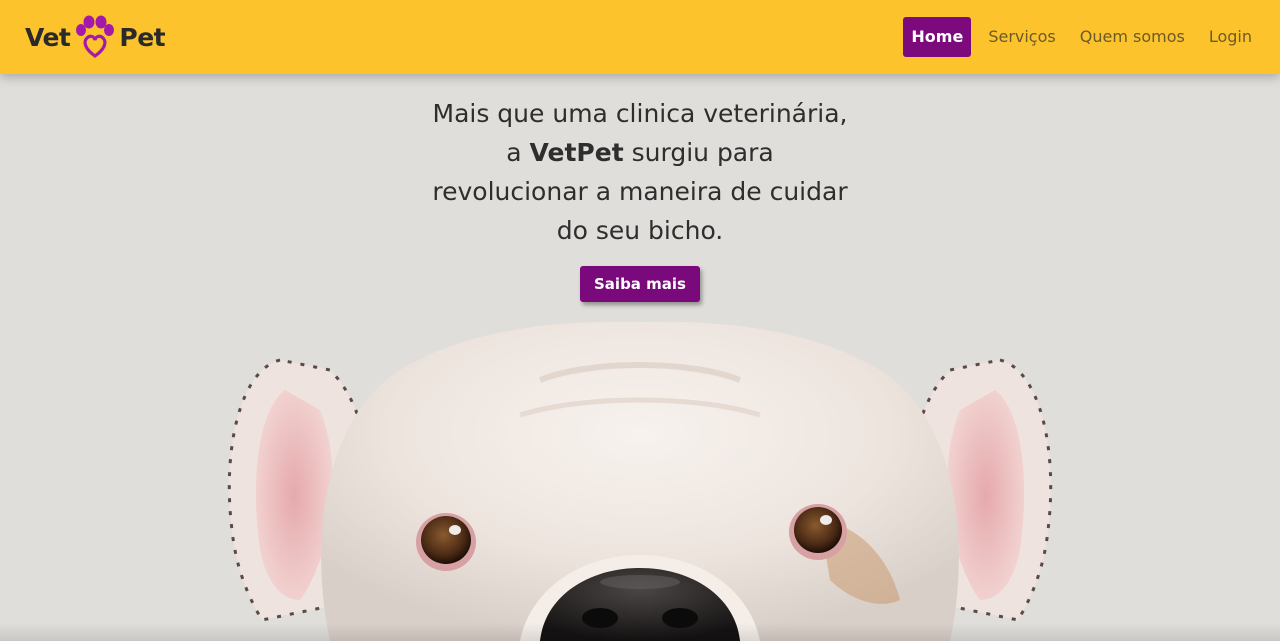  Describe the element at coordinates (640, 191) in the screenshot. I see `hero-line-3: revolucionar a maneira de cuidar` at that location.